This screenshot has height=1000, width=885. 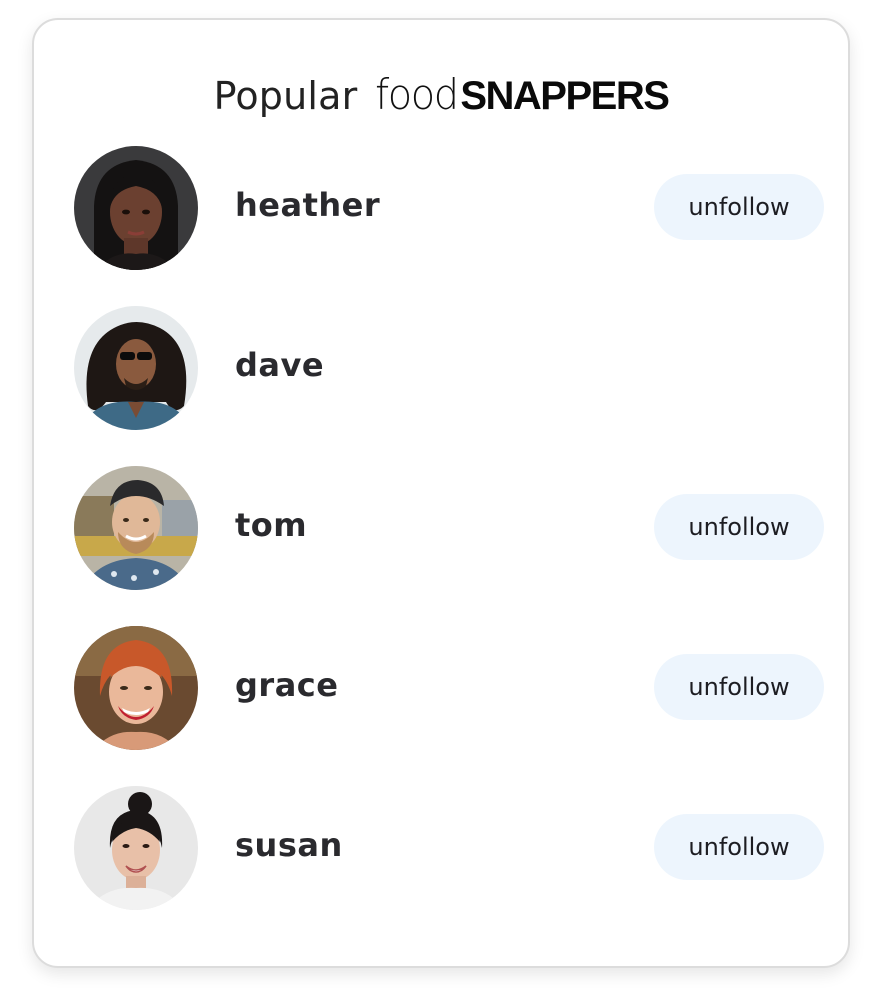 I want to click on user-row: grace unfollow, so click(x=450, y=689).